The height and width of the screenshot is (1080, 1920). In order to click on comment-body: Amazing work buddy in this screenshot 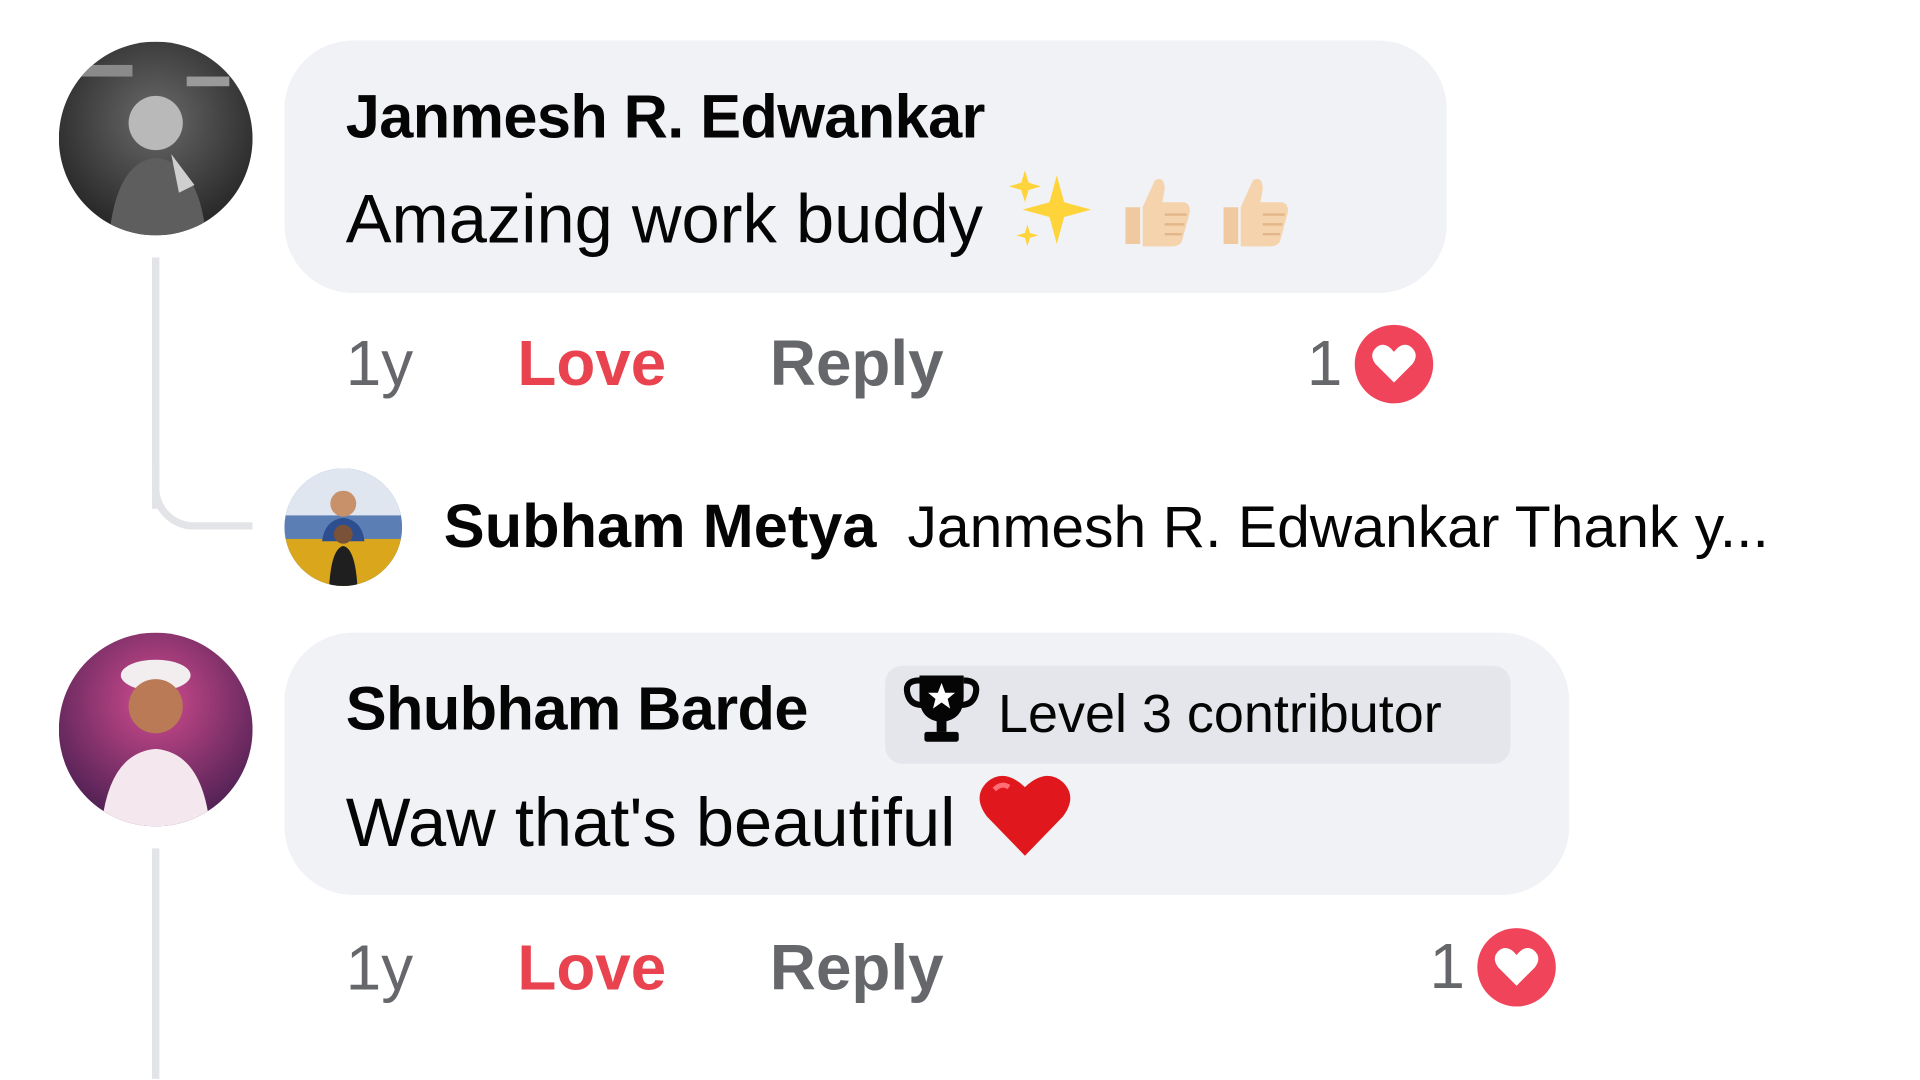, I will do `click(664, 218)`.